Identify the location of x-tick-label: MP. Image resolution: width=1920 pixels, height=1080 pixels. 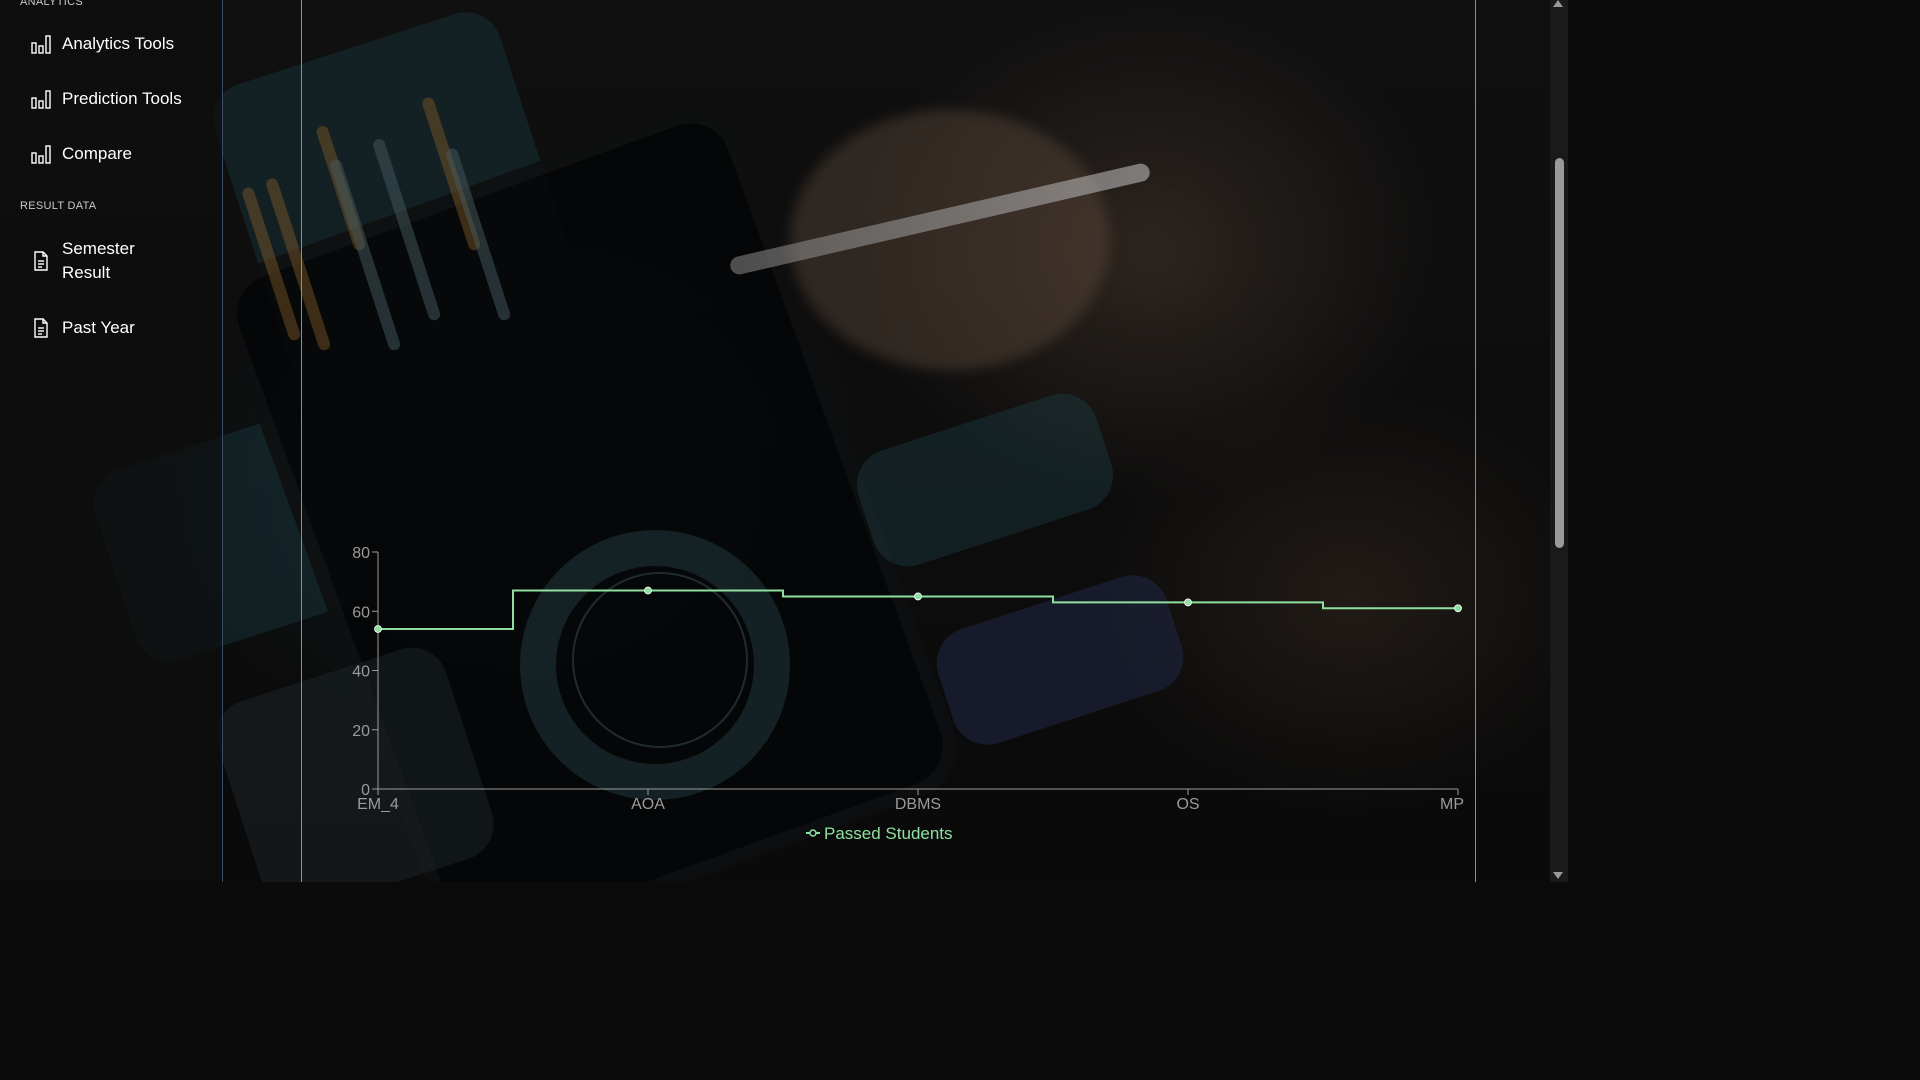
(1452, 804).